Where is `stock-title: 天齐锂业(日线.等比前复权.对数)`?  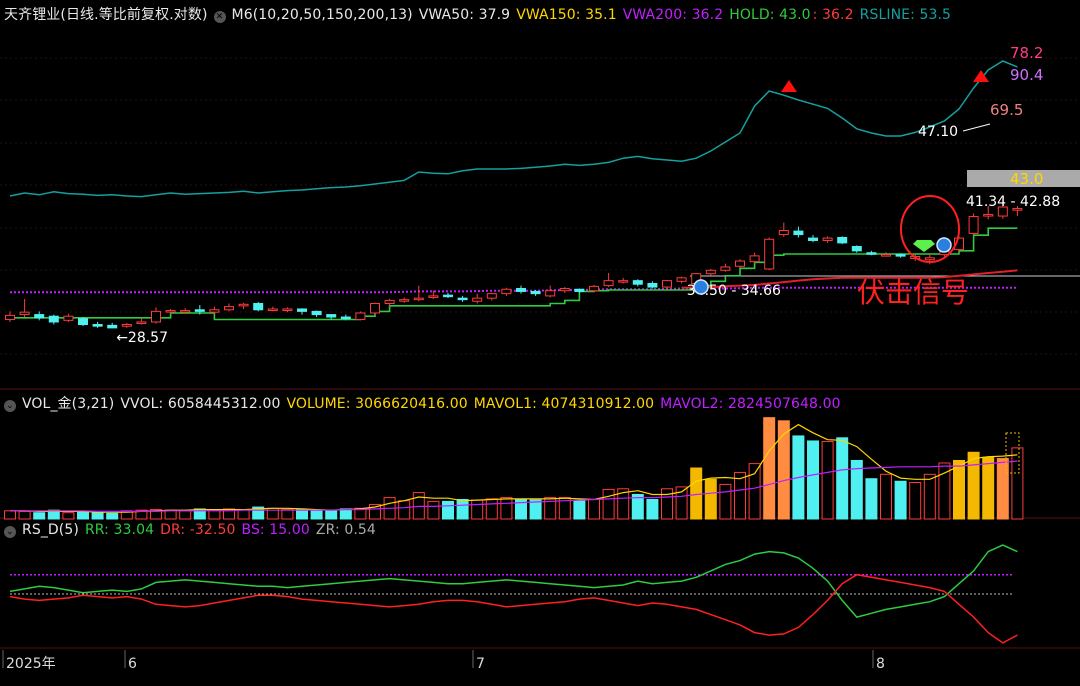 stock-title: 天齐锂业(日线.等比前复权.对数) is located at coordinates (106, 15).